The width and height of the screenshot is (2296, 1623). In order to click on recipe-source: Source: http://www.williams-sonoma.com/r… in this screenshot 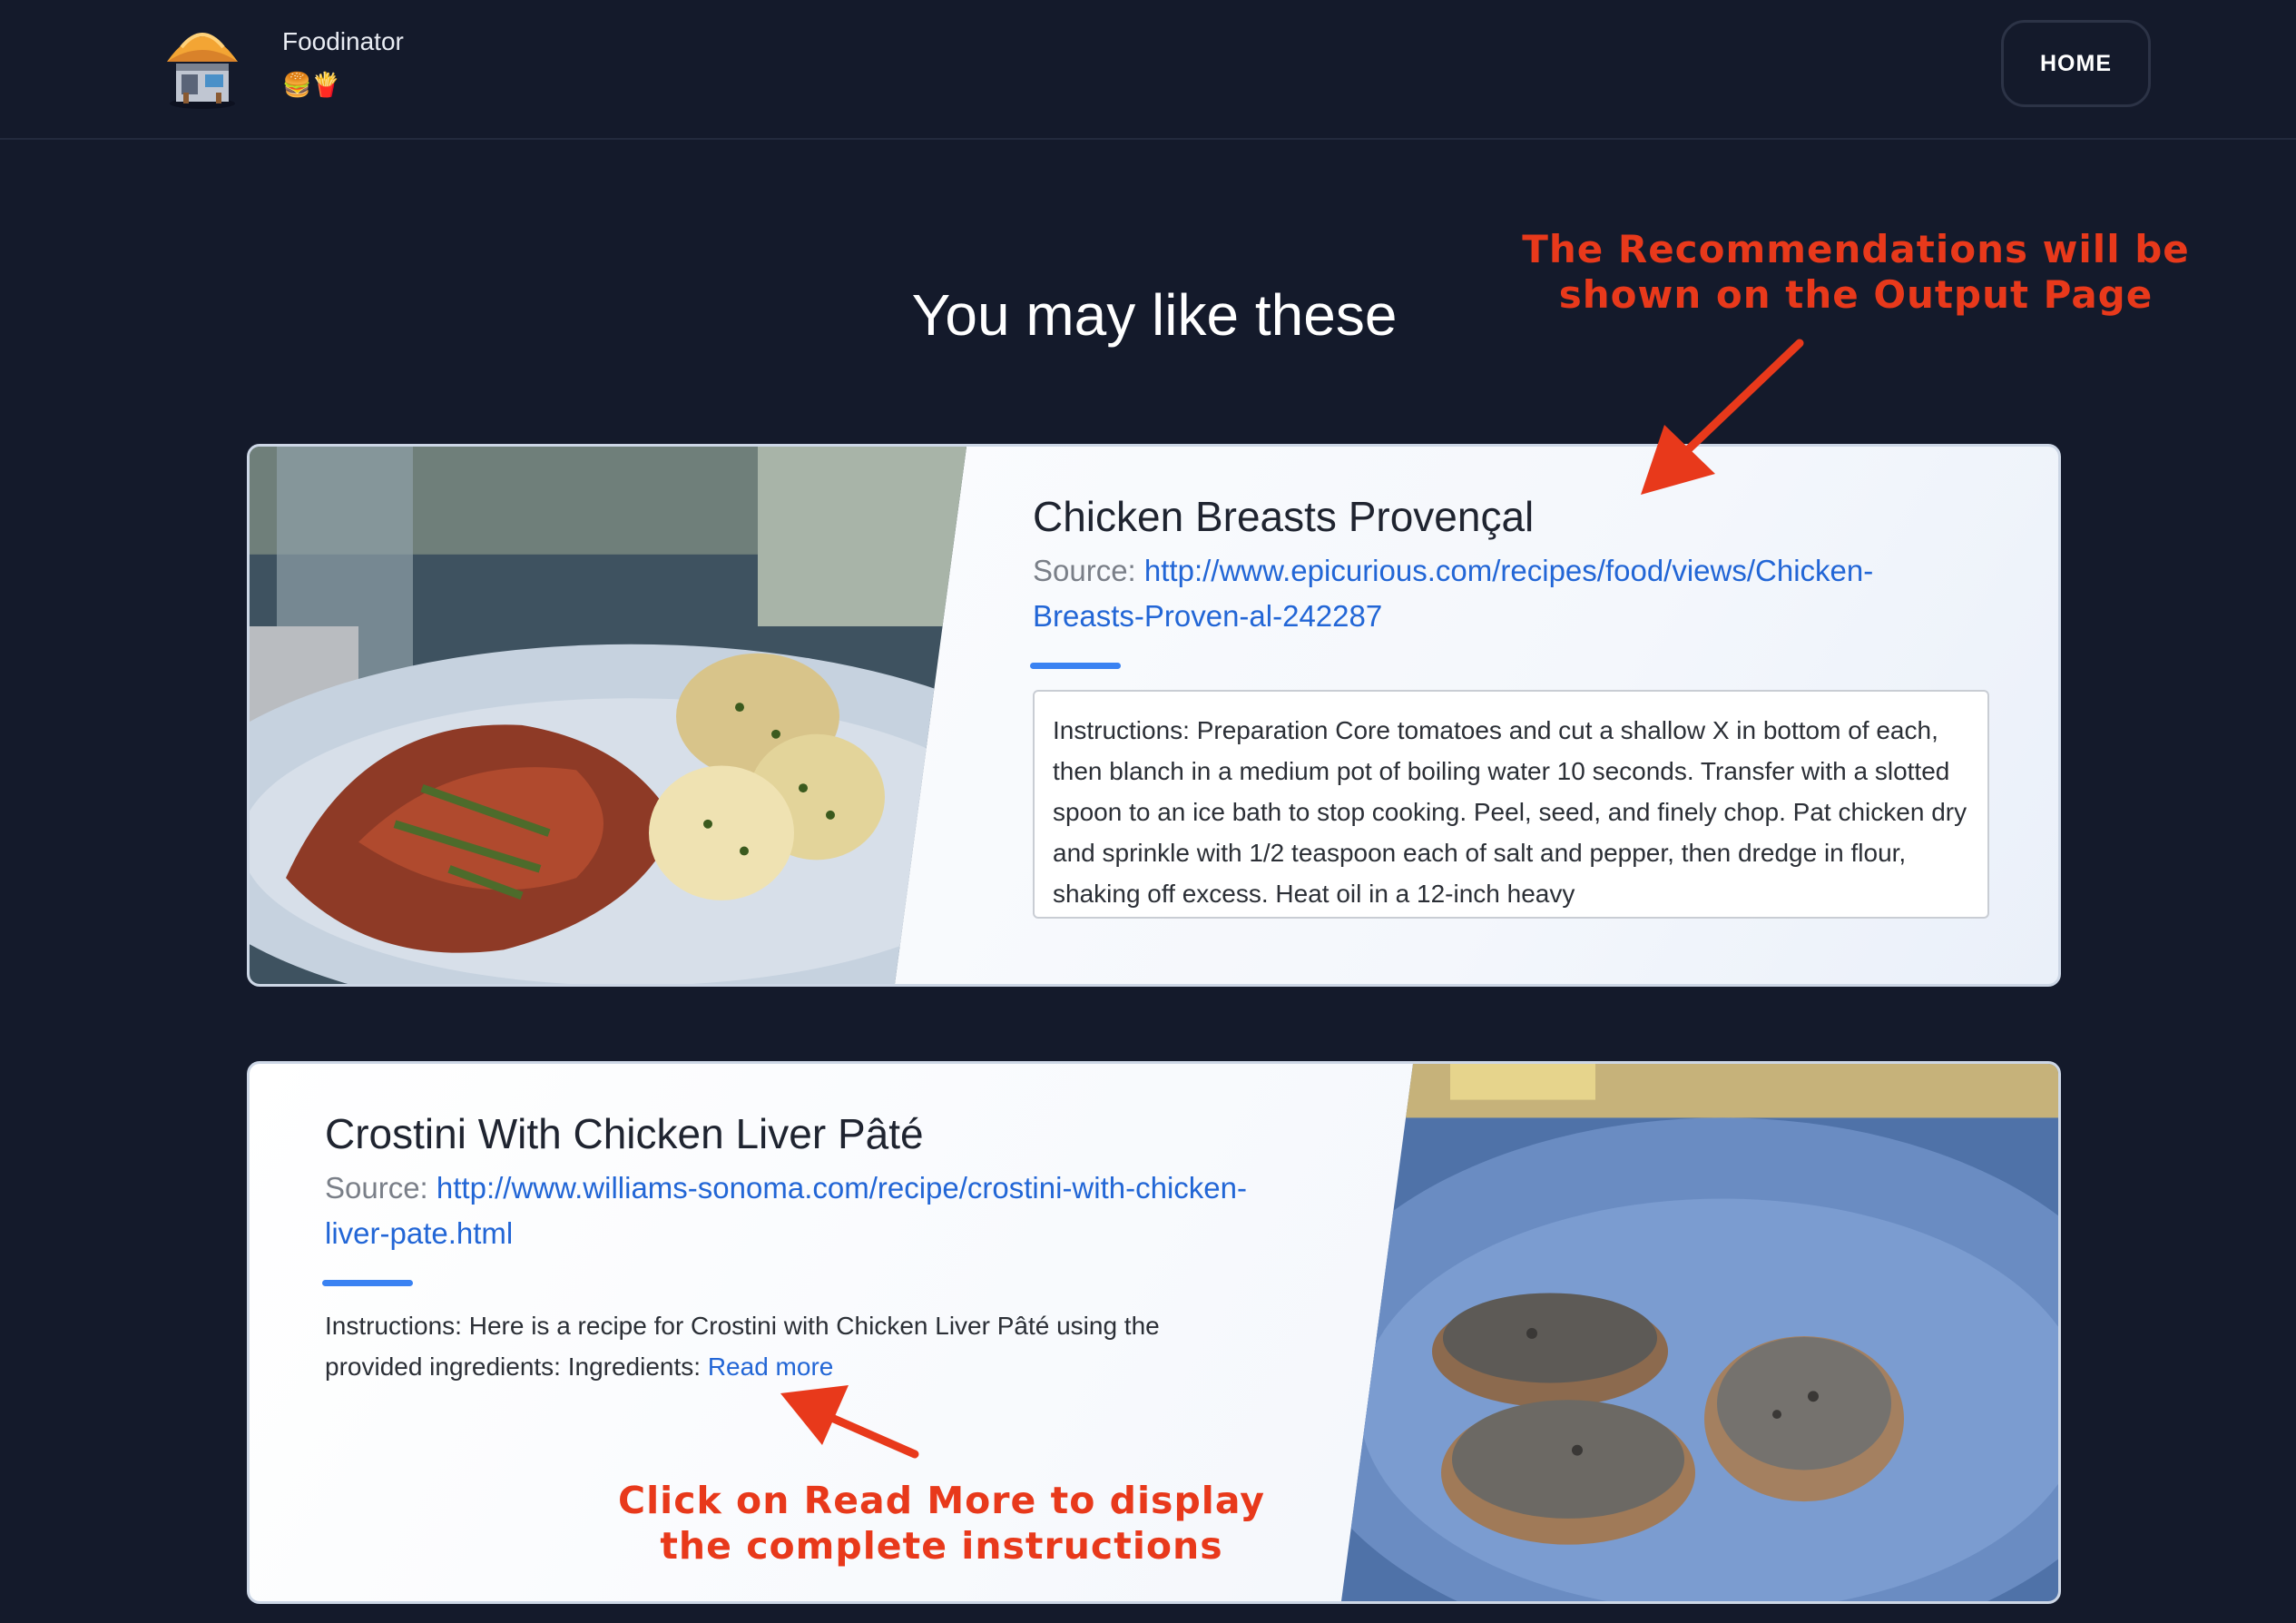, I will do `click(801, 1211)`.